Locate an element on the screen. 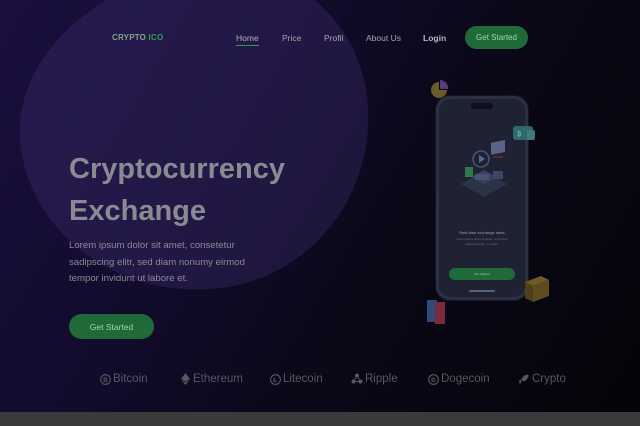  nav-about-us: About Us is located at coordinates (383, 38).